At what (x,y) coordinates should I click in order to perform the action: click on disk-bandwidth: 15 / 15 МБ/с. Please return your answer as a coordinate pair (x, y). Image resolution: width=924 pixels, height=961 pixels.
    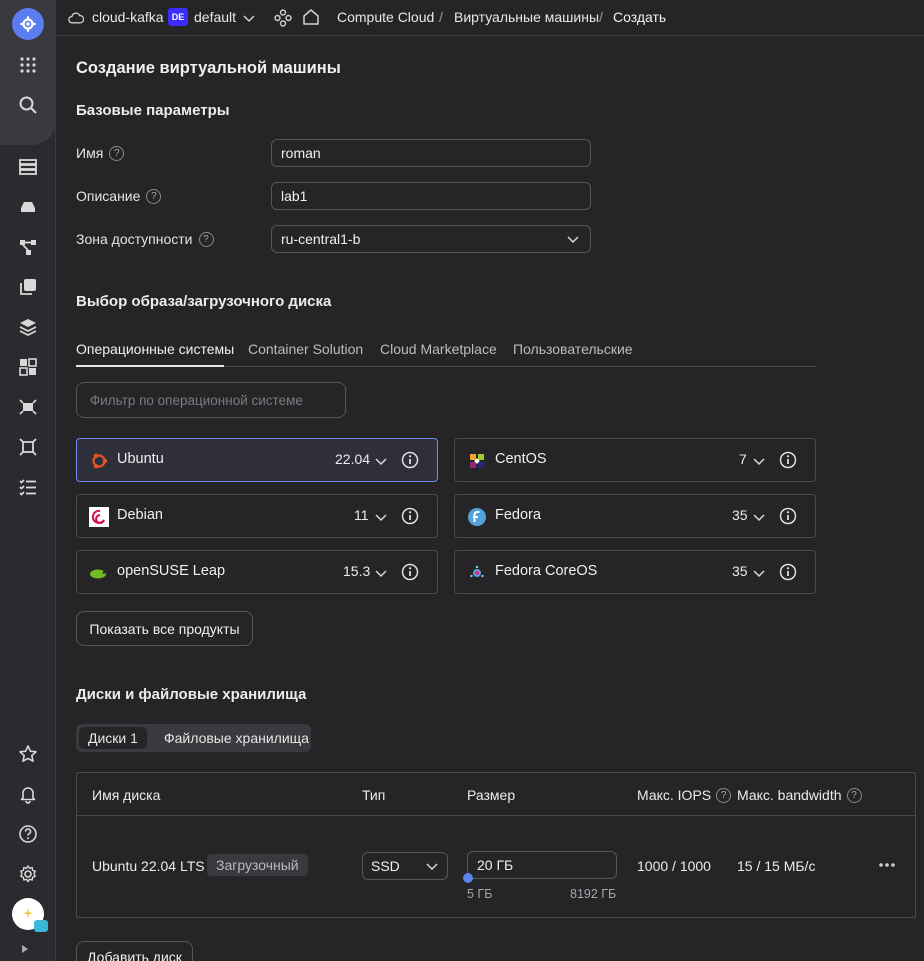
    Looking at the image, I should click on (776, 866).